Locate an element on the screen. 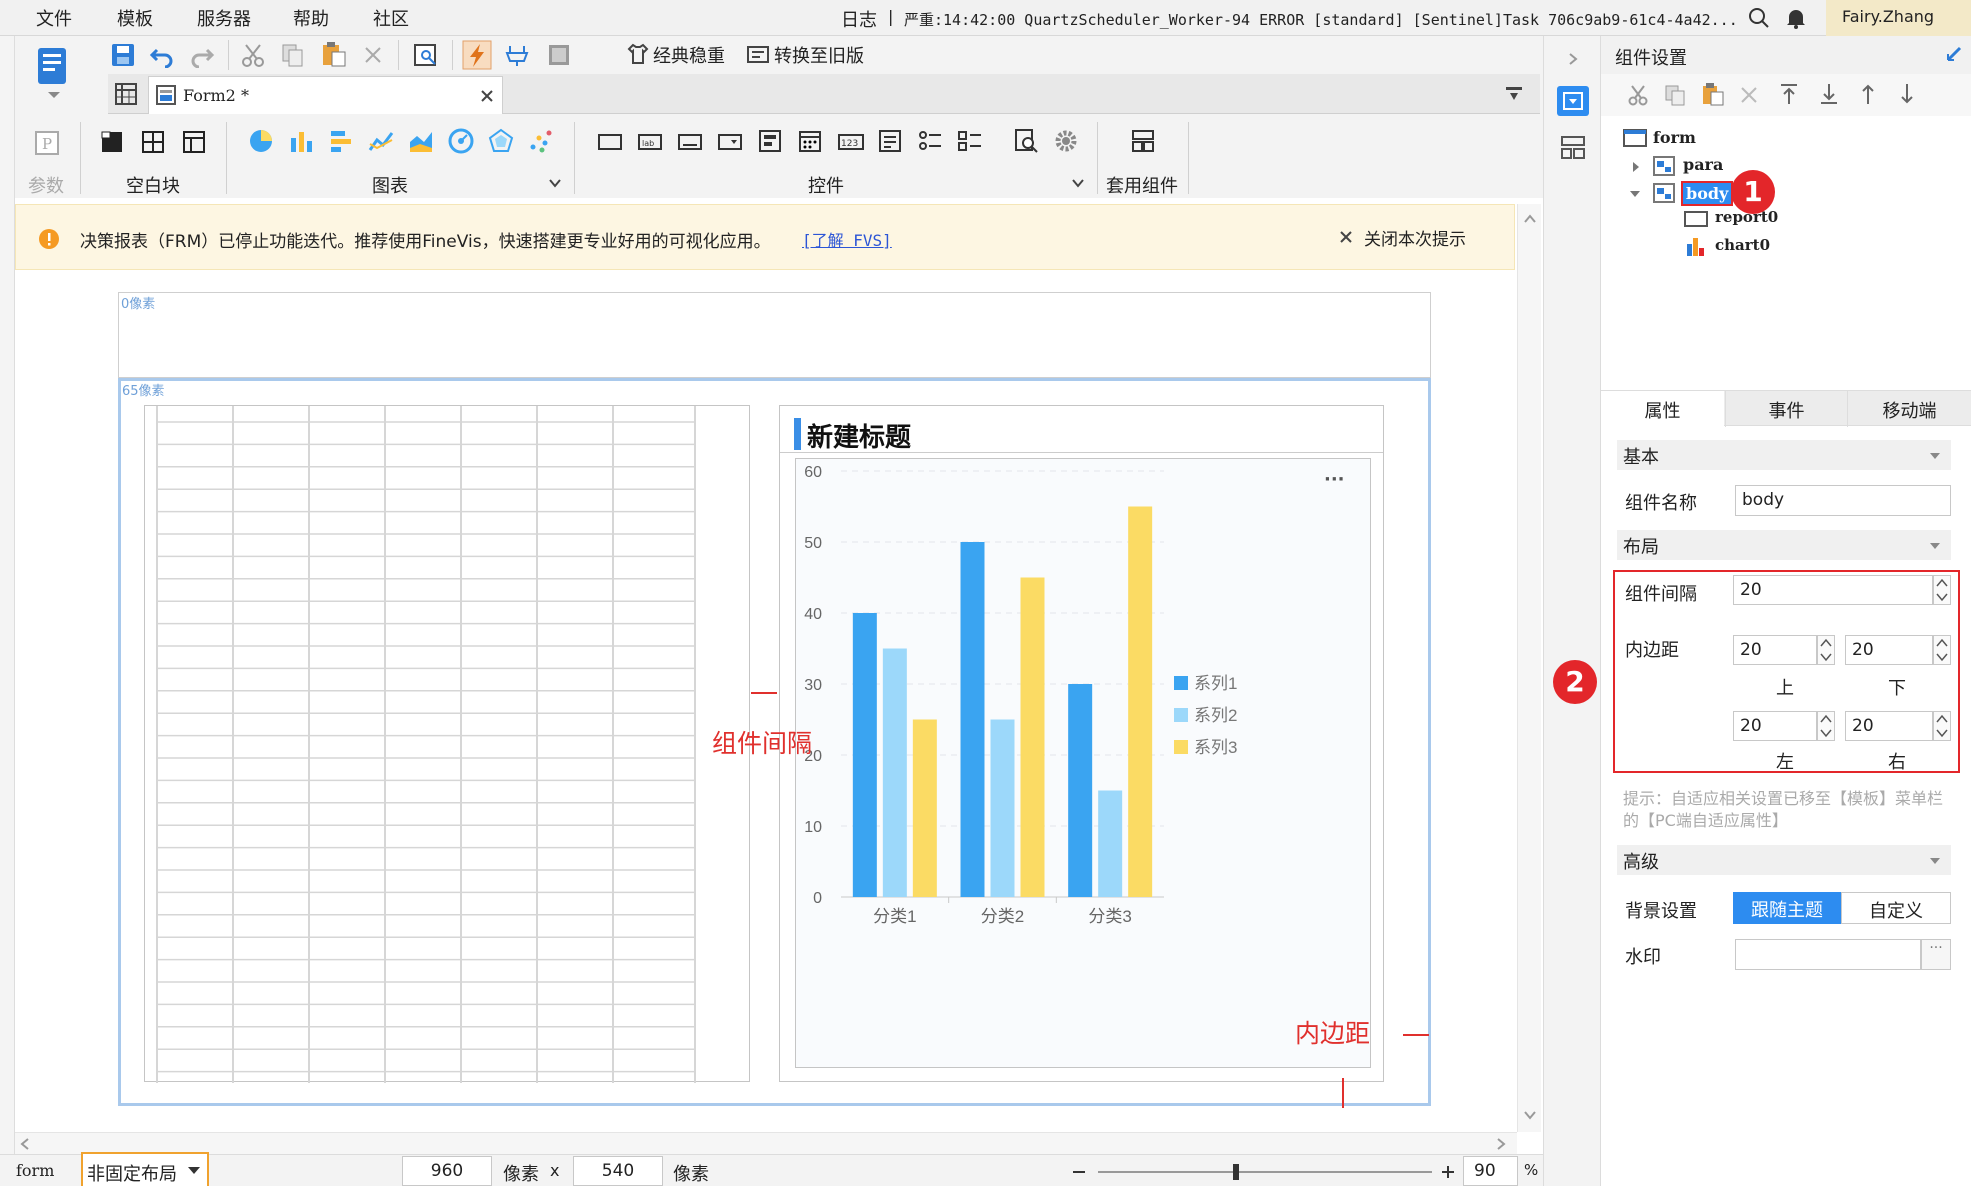 This screenshot has height=1186, width=1971. template-component-icon is located at coordinates (1143, 141).